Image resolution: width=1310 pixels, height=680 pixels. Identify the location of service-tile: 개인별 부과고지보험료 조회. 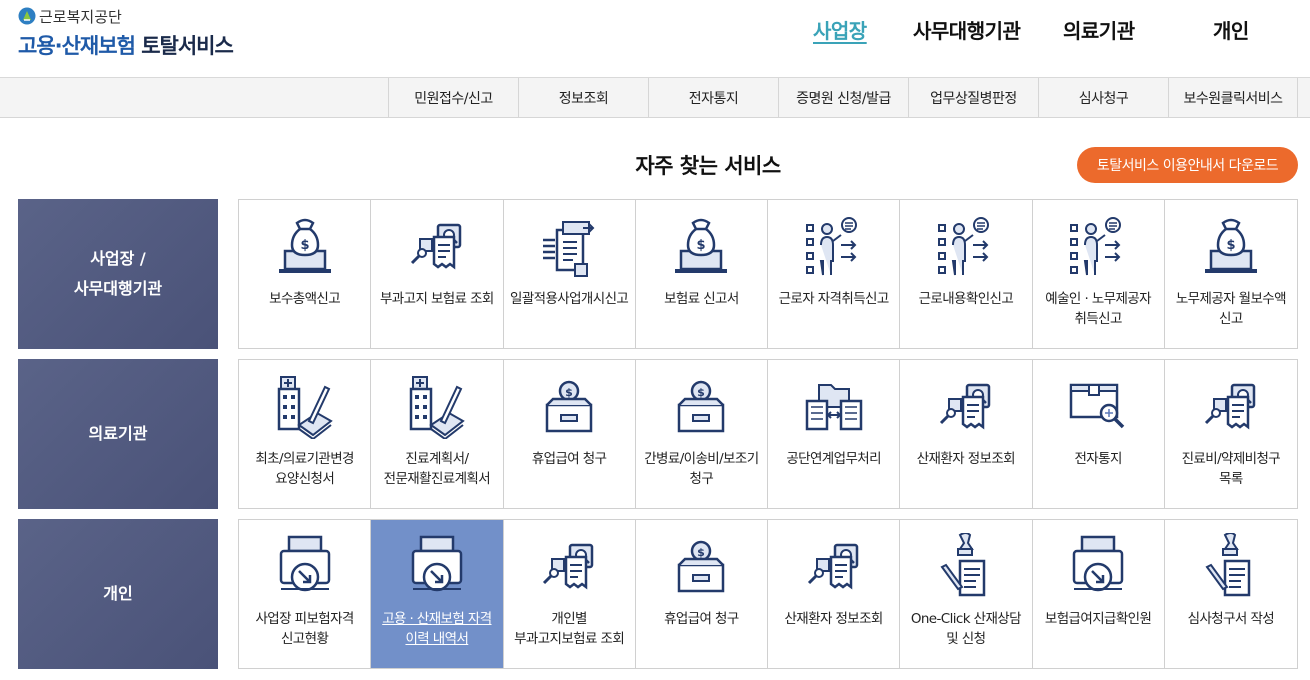
(570, 594).